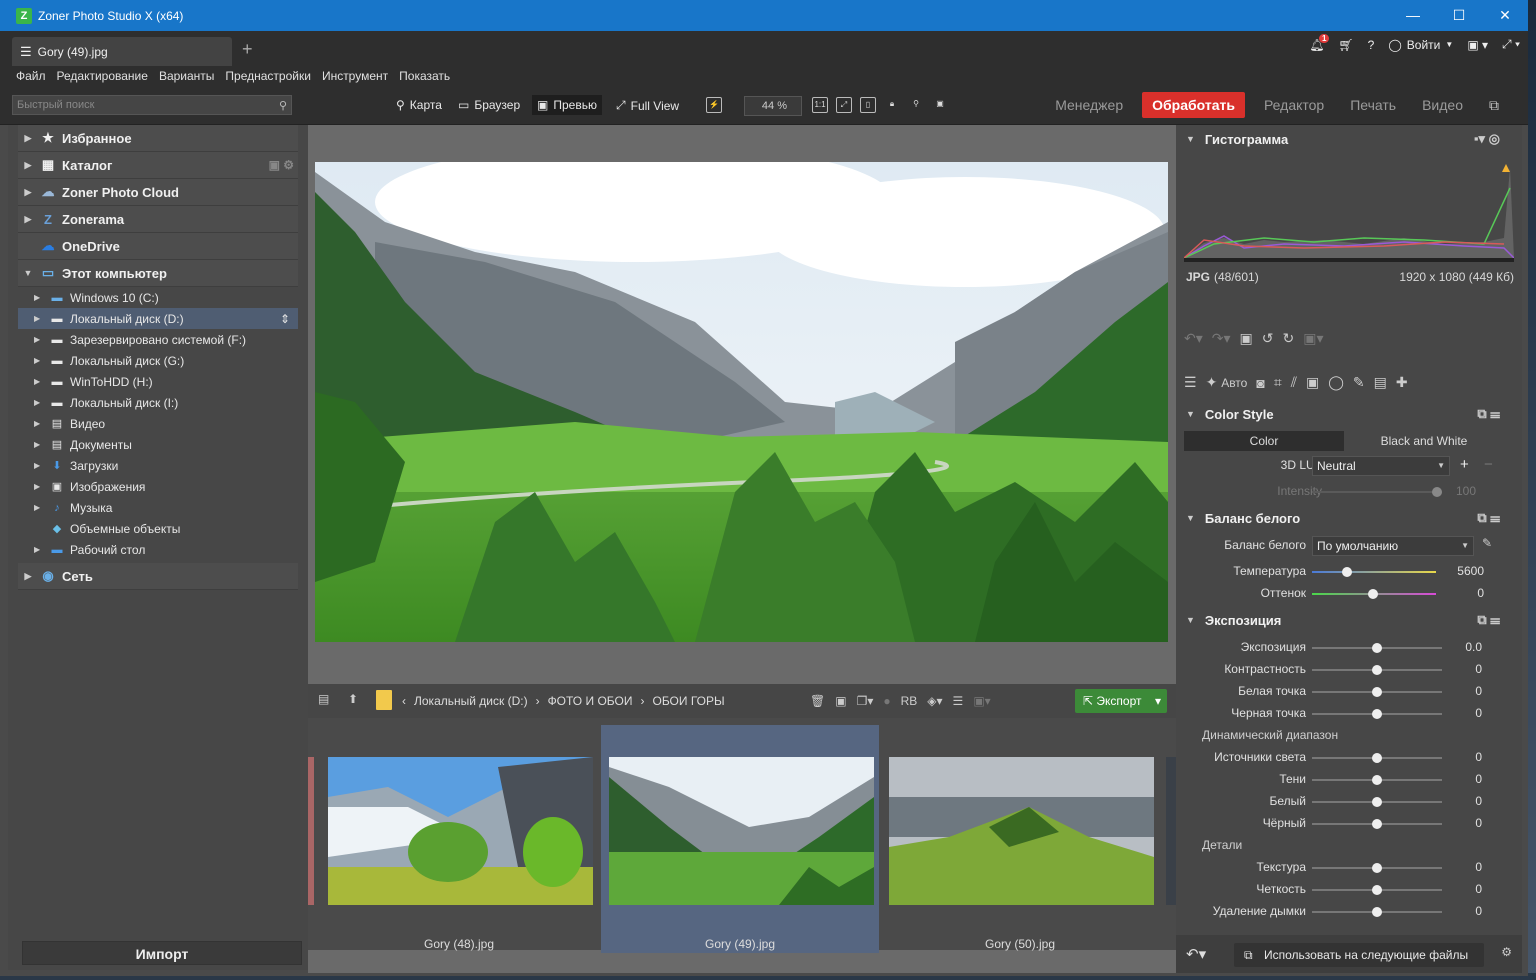 This screenshot has width=1536, height=980. I want to click on tree-onedrive: ☁ OneDrive, so click(158, 246).